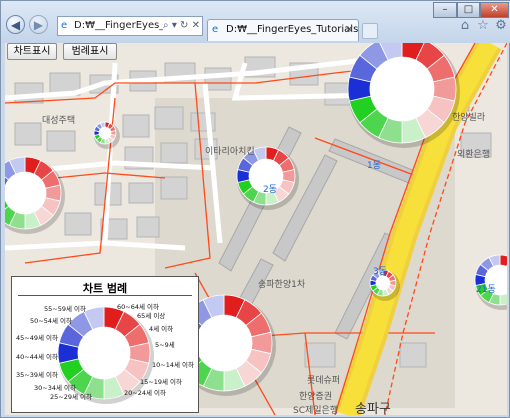 This screenshot has height=418, width=510. I want to click on legend-label: 40~44세 이하, so click(37, 357).